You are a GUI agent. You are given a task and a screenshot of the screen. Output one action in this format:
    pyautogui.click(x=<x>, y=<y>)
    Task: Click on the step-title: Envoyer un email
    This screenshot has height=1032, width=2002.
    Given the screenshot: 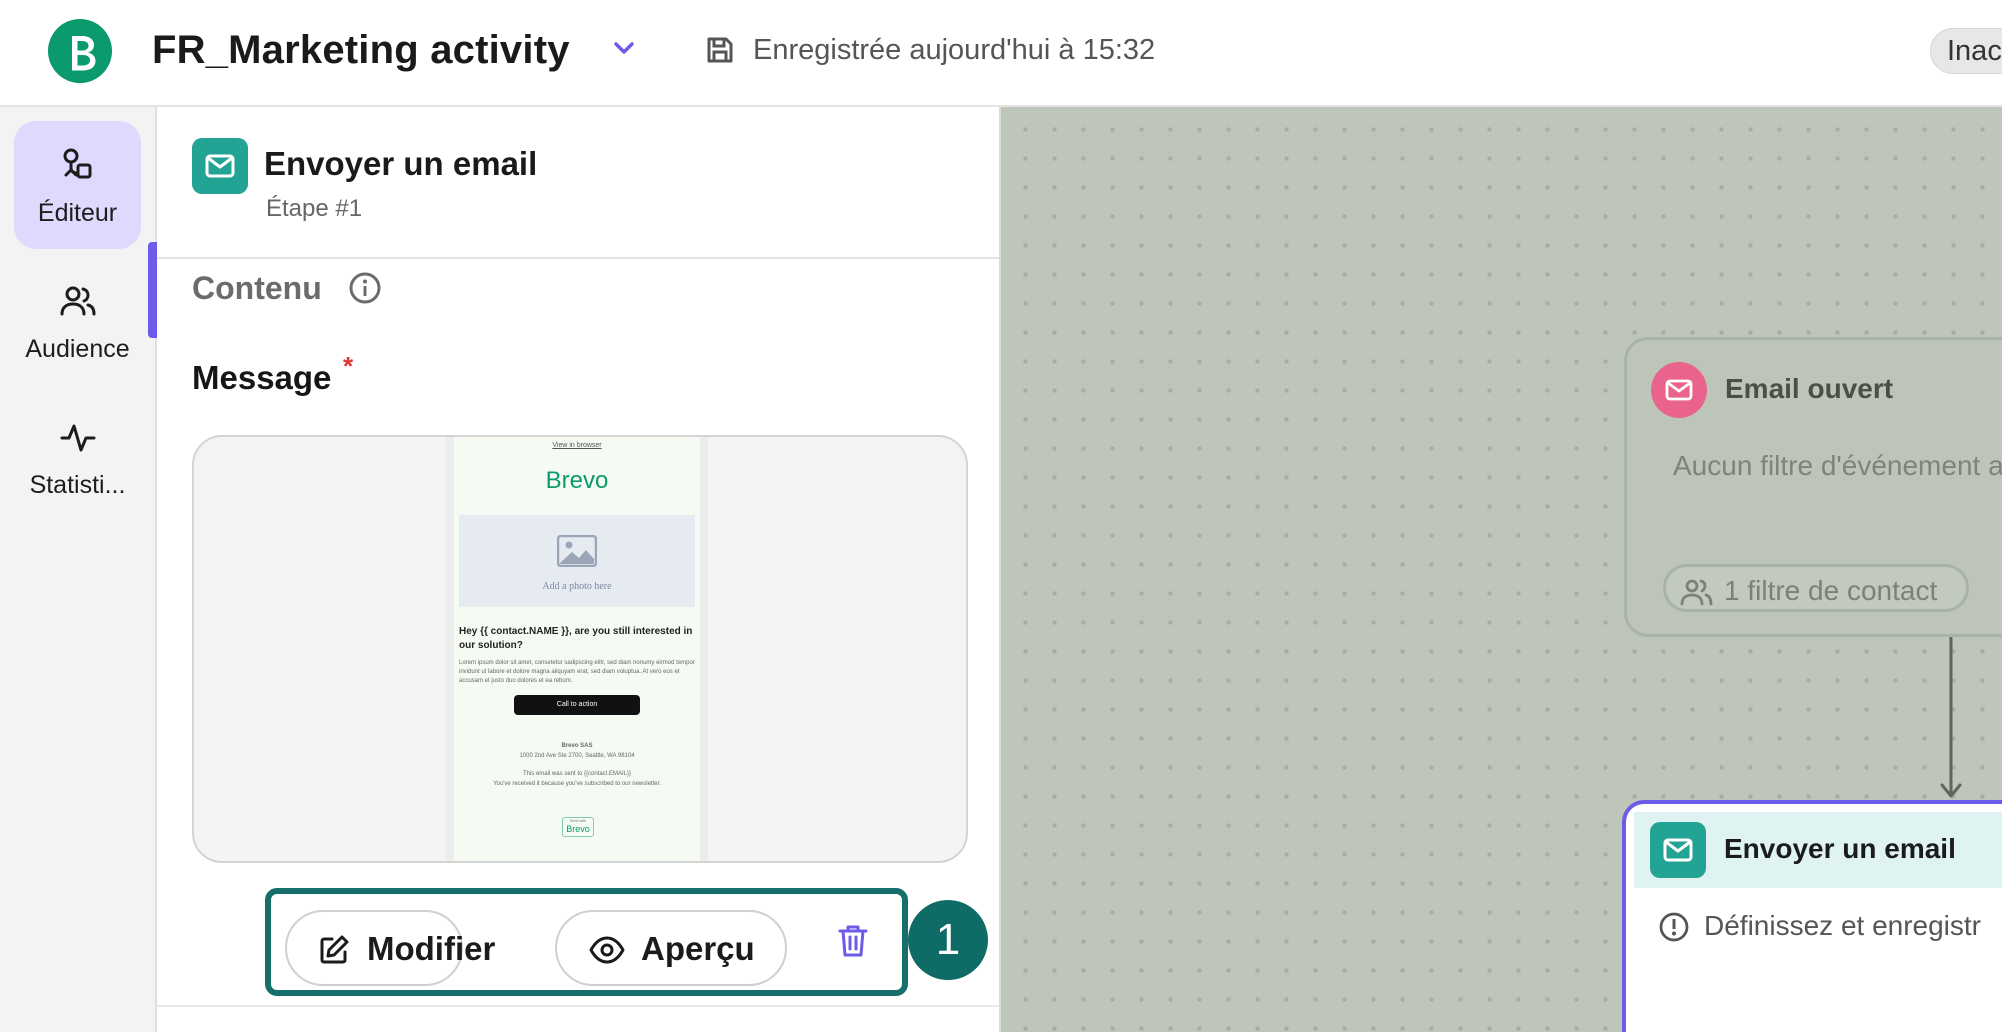 What is the action you would take?
    pyautogui.click(x=401, y=163)
    